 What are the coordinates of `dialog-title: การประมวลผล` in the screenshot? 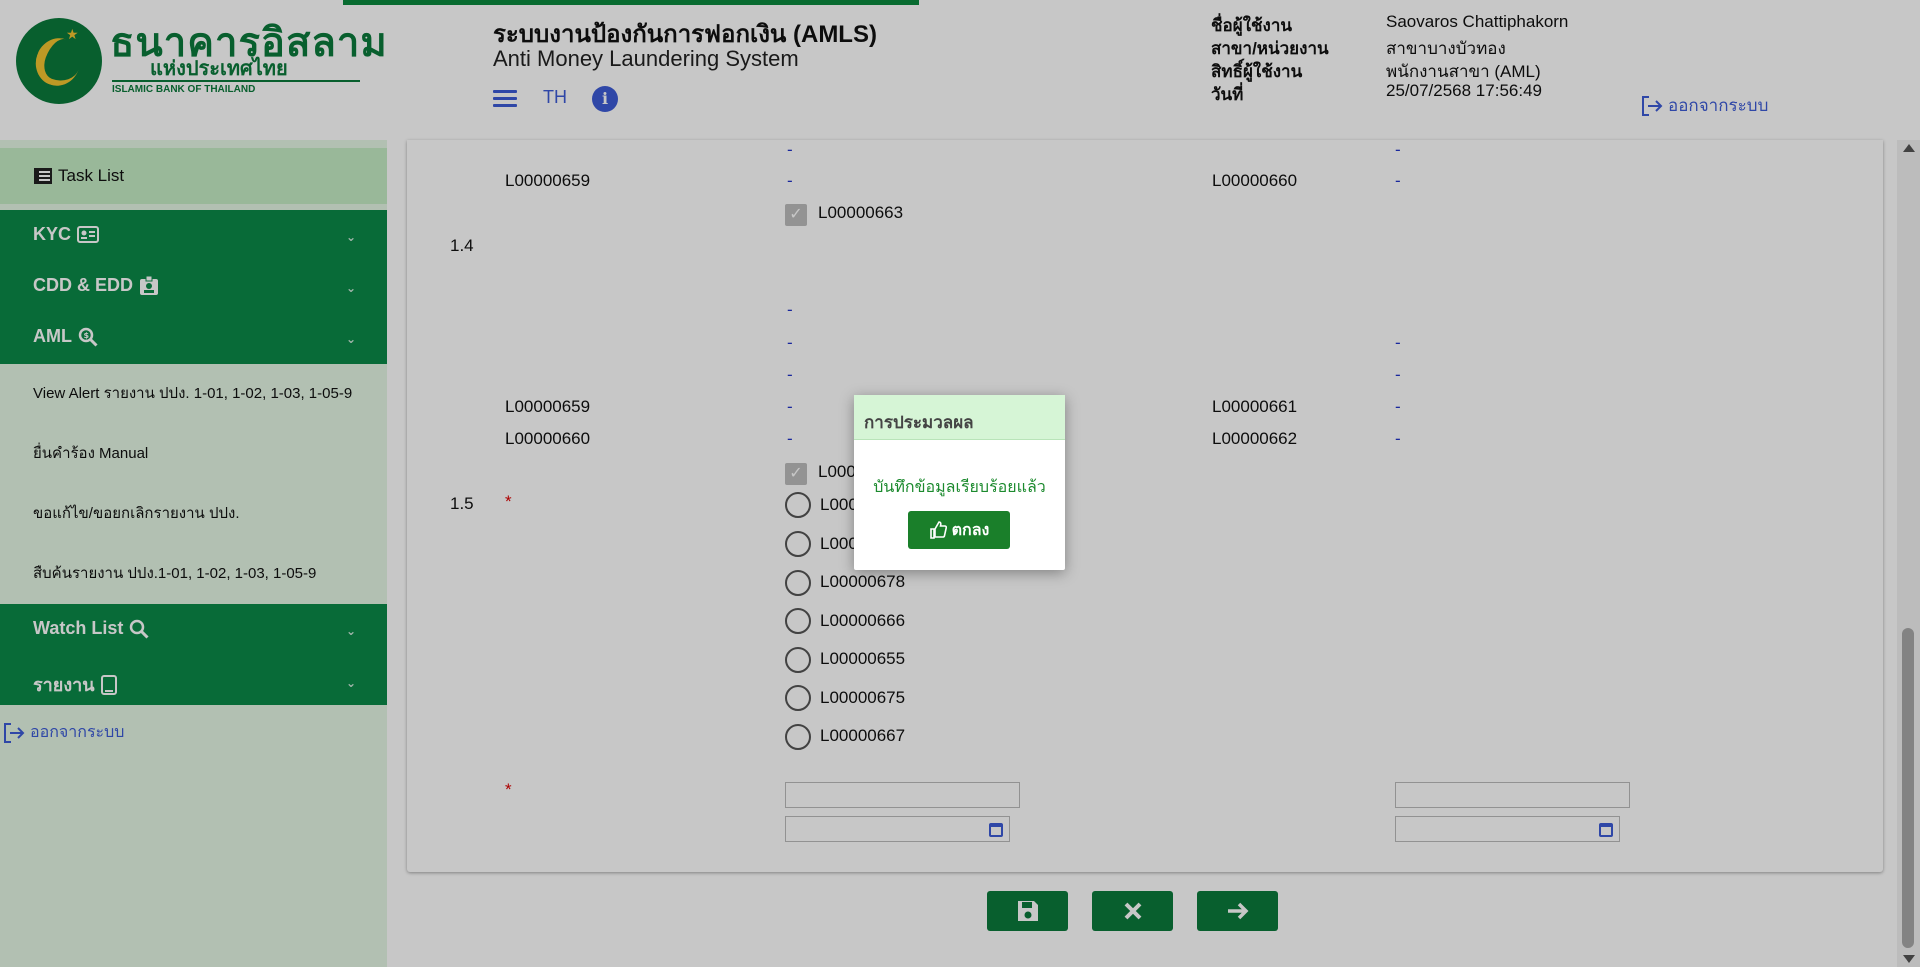 It's located at (959, 417).